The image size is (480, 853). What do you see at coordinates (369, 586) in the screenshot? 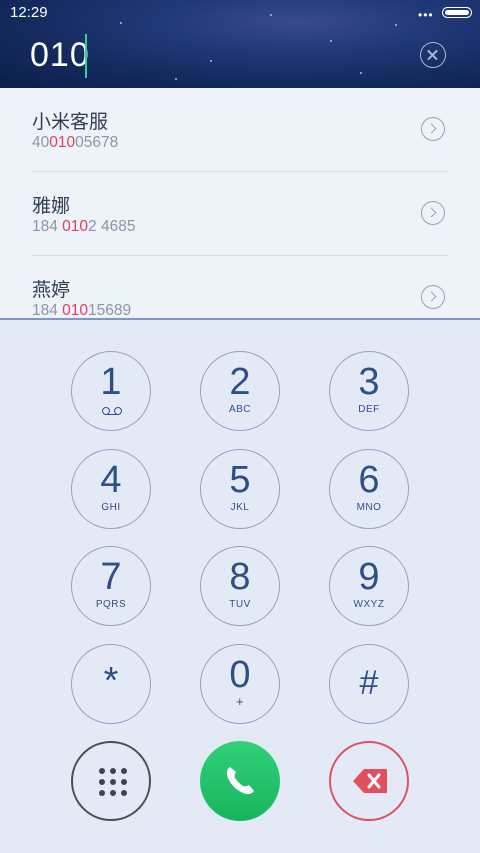
I see `key-9: 9 WXYZ` at bounding box center [369, 586].